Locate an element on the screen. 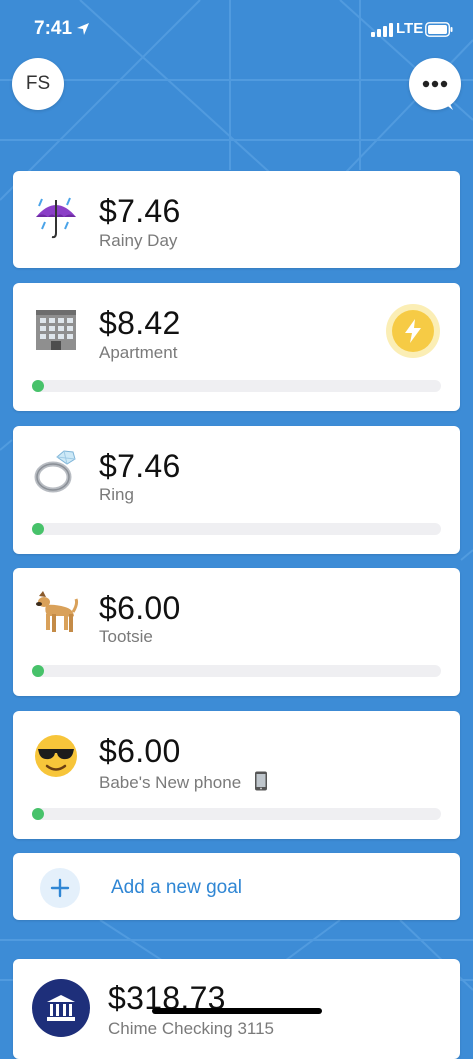 Image resolution: width=473 pixels, height=1059 pixels. add-goal-button: Add a new goal is located at coordinates (236, 886).